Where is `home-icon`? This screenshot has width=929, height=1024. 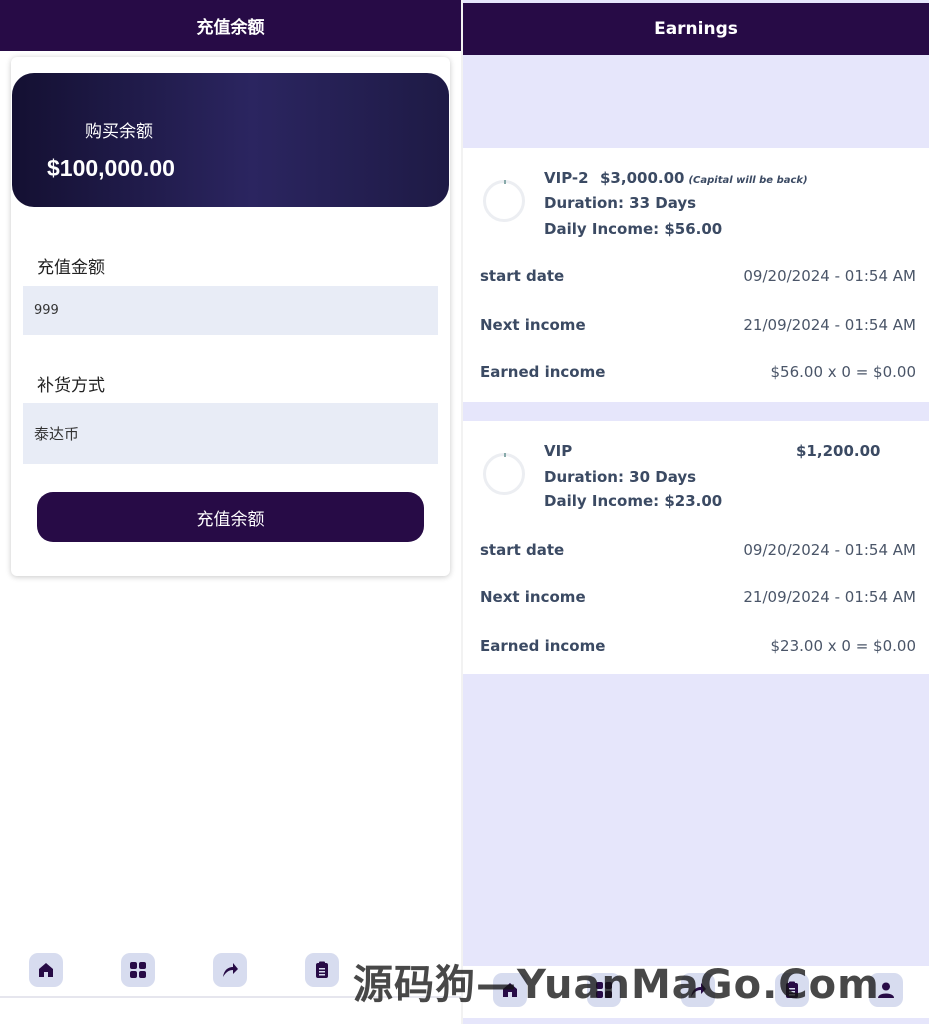
home-icon is located at coordinates (46, 970).